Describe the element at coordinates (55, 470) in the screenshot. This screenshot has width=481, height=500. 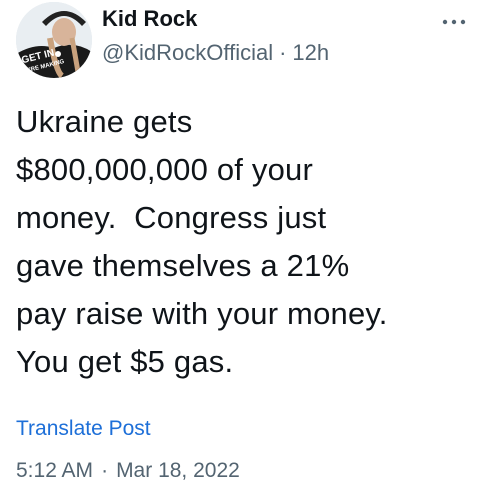
I see `post-time: 5:12 AM` at that location.